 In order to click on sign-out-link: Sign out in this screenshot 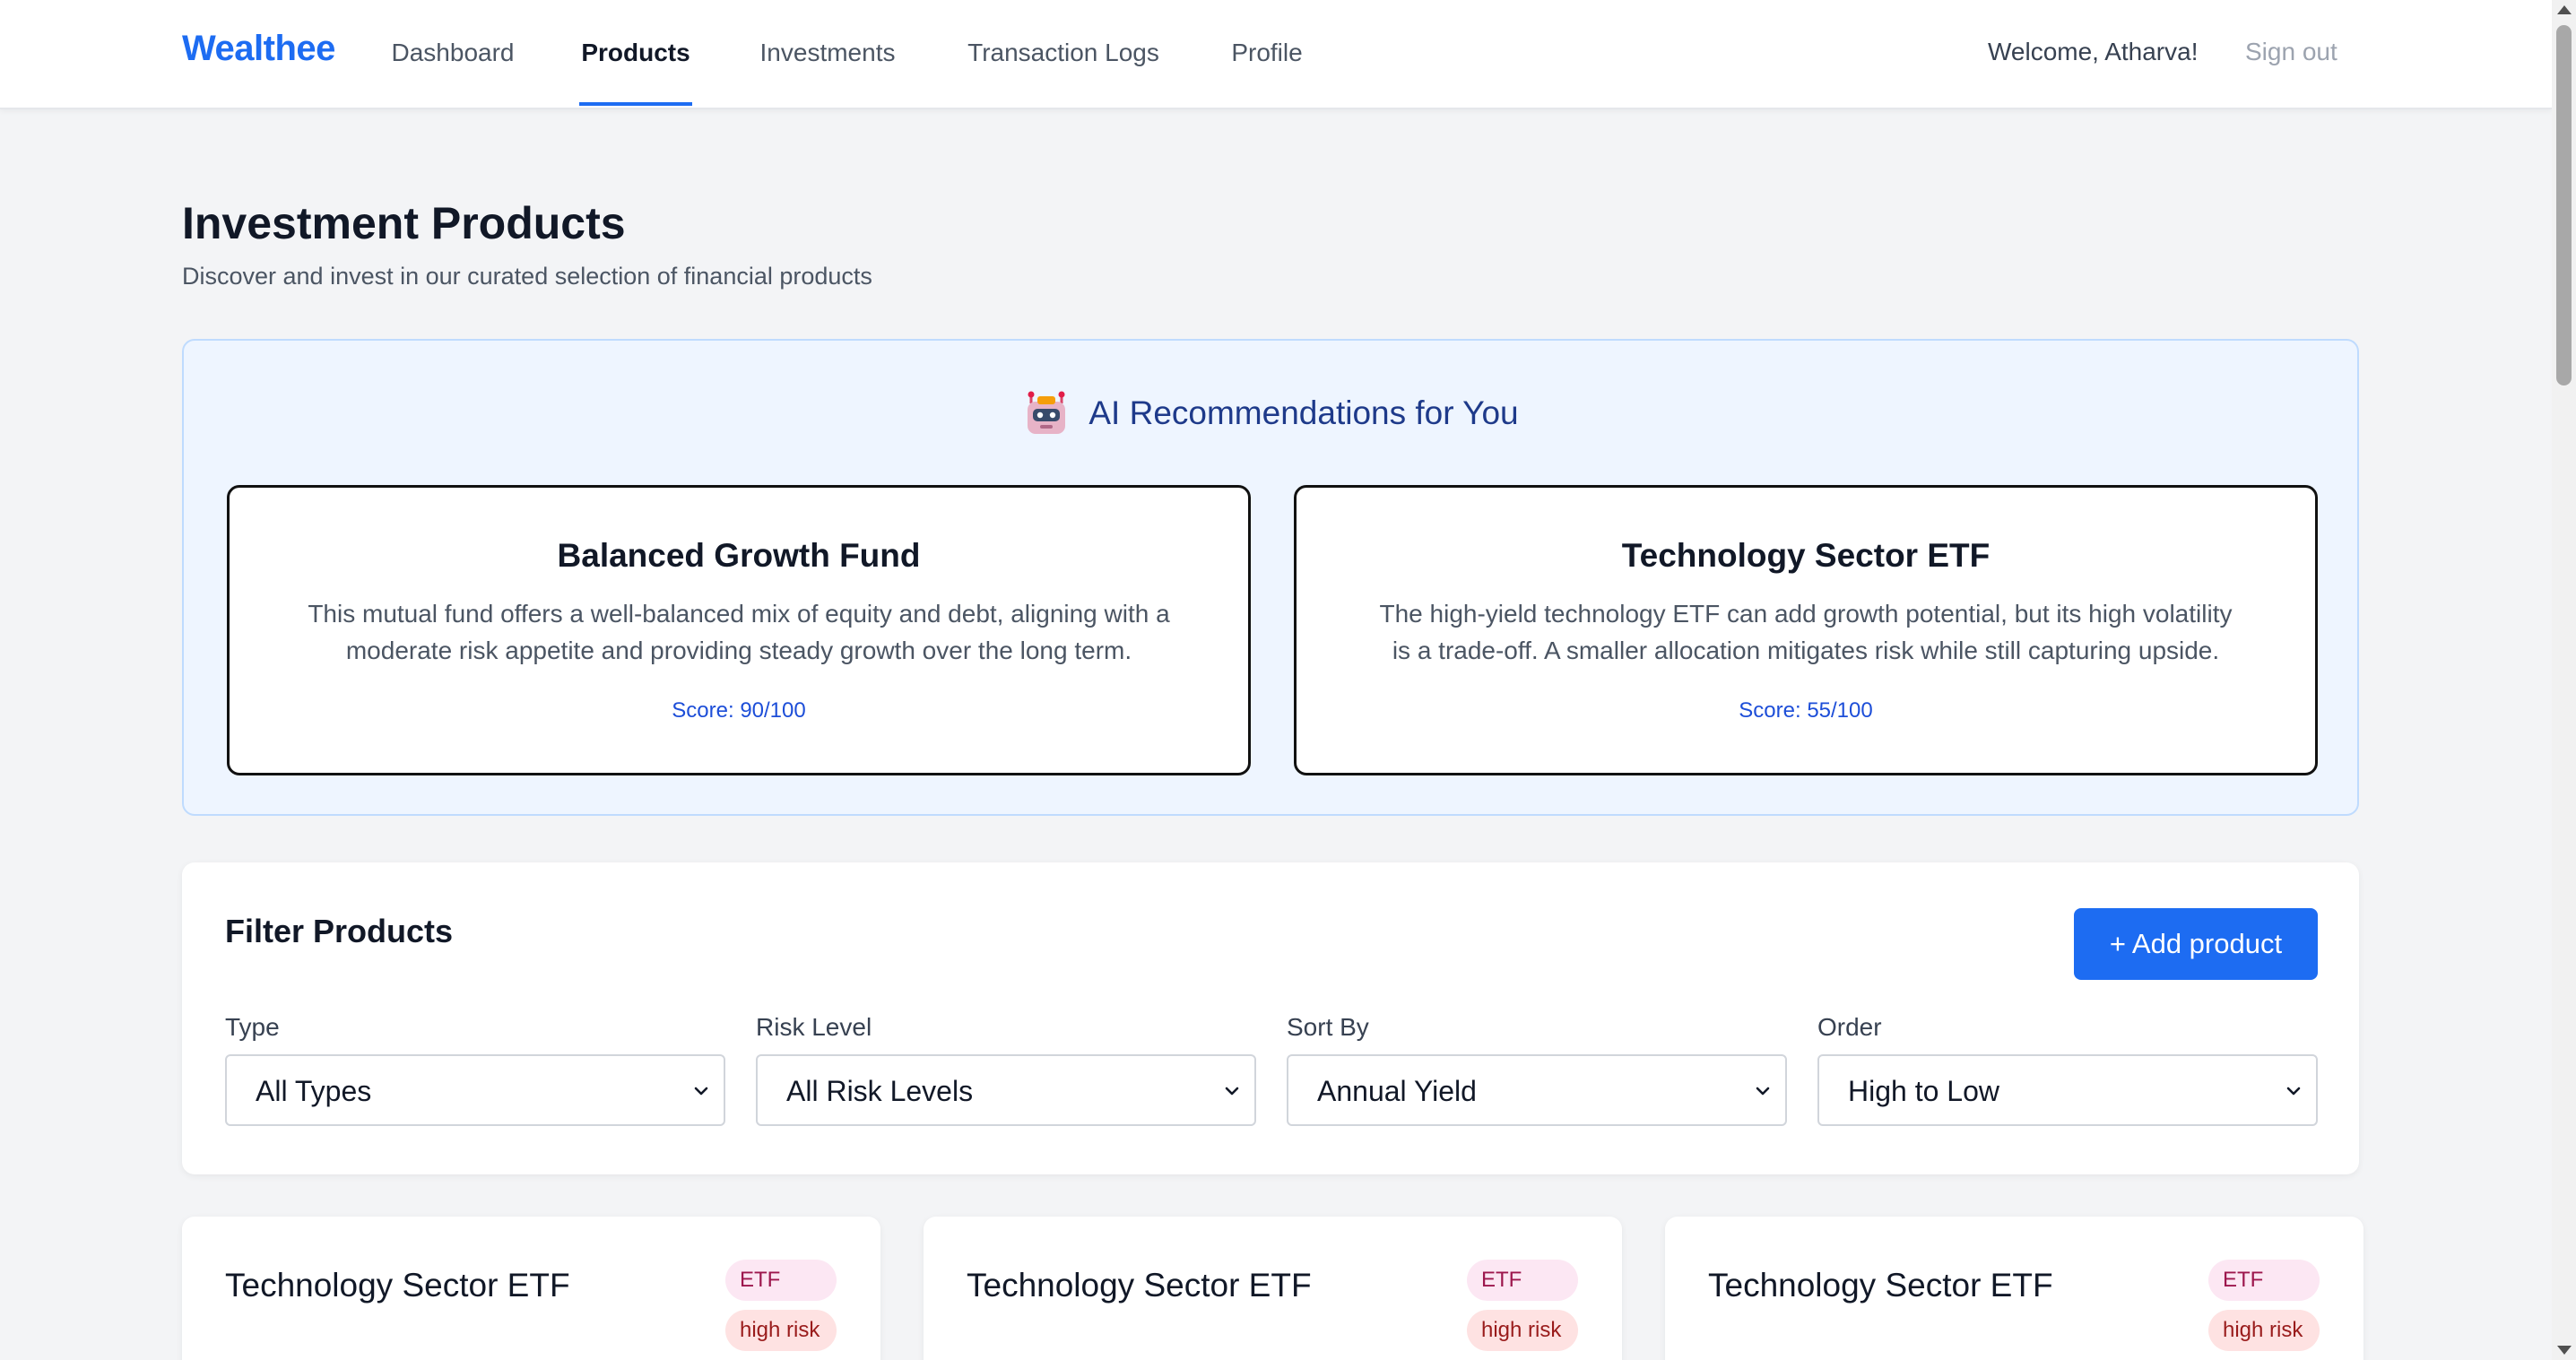, I will do `click(2291, 52)`.